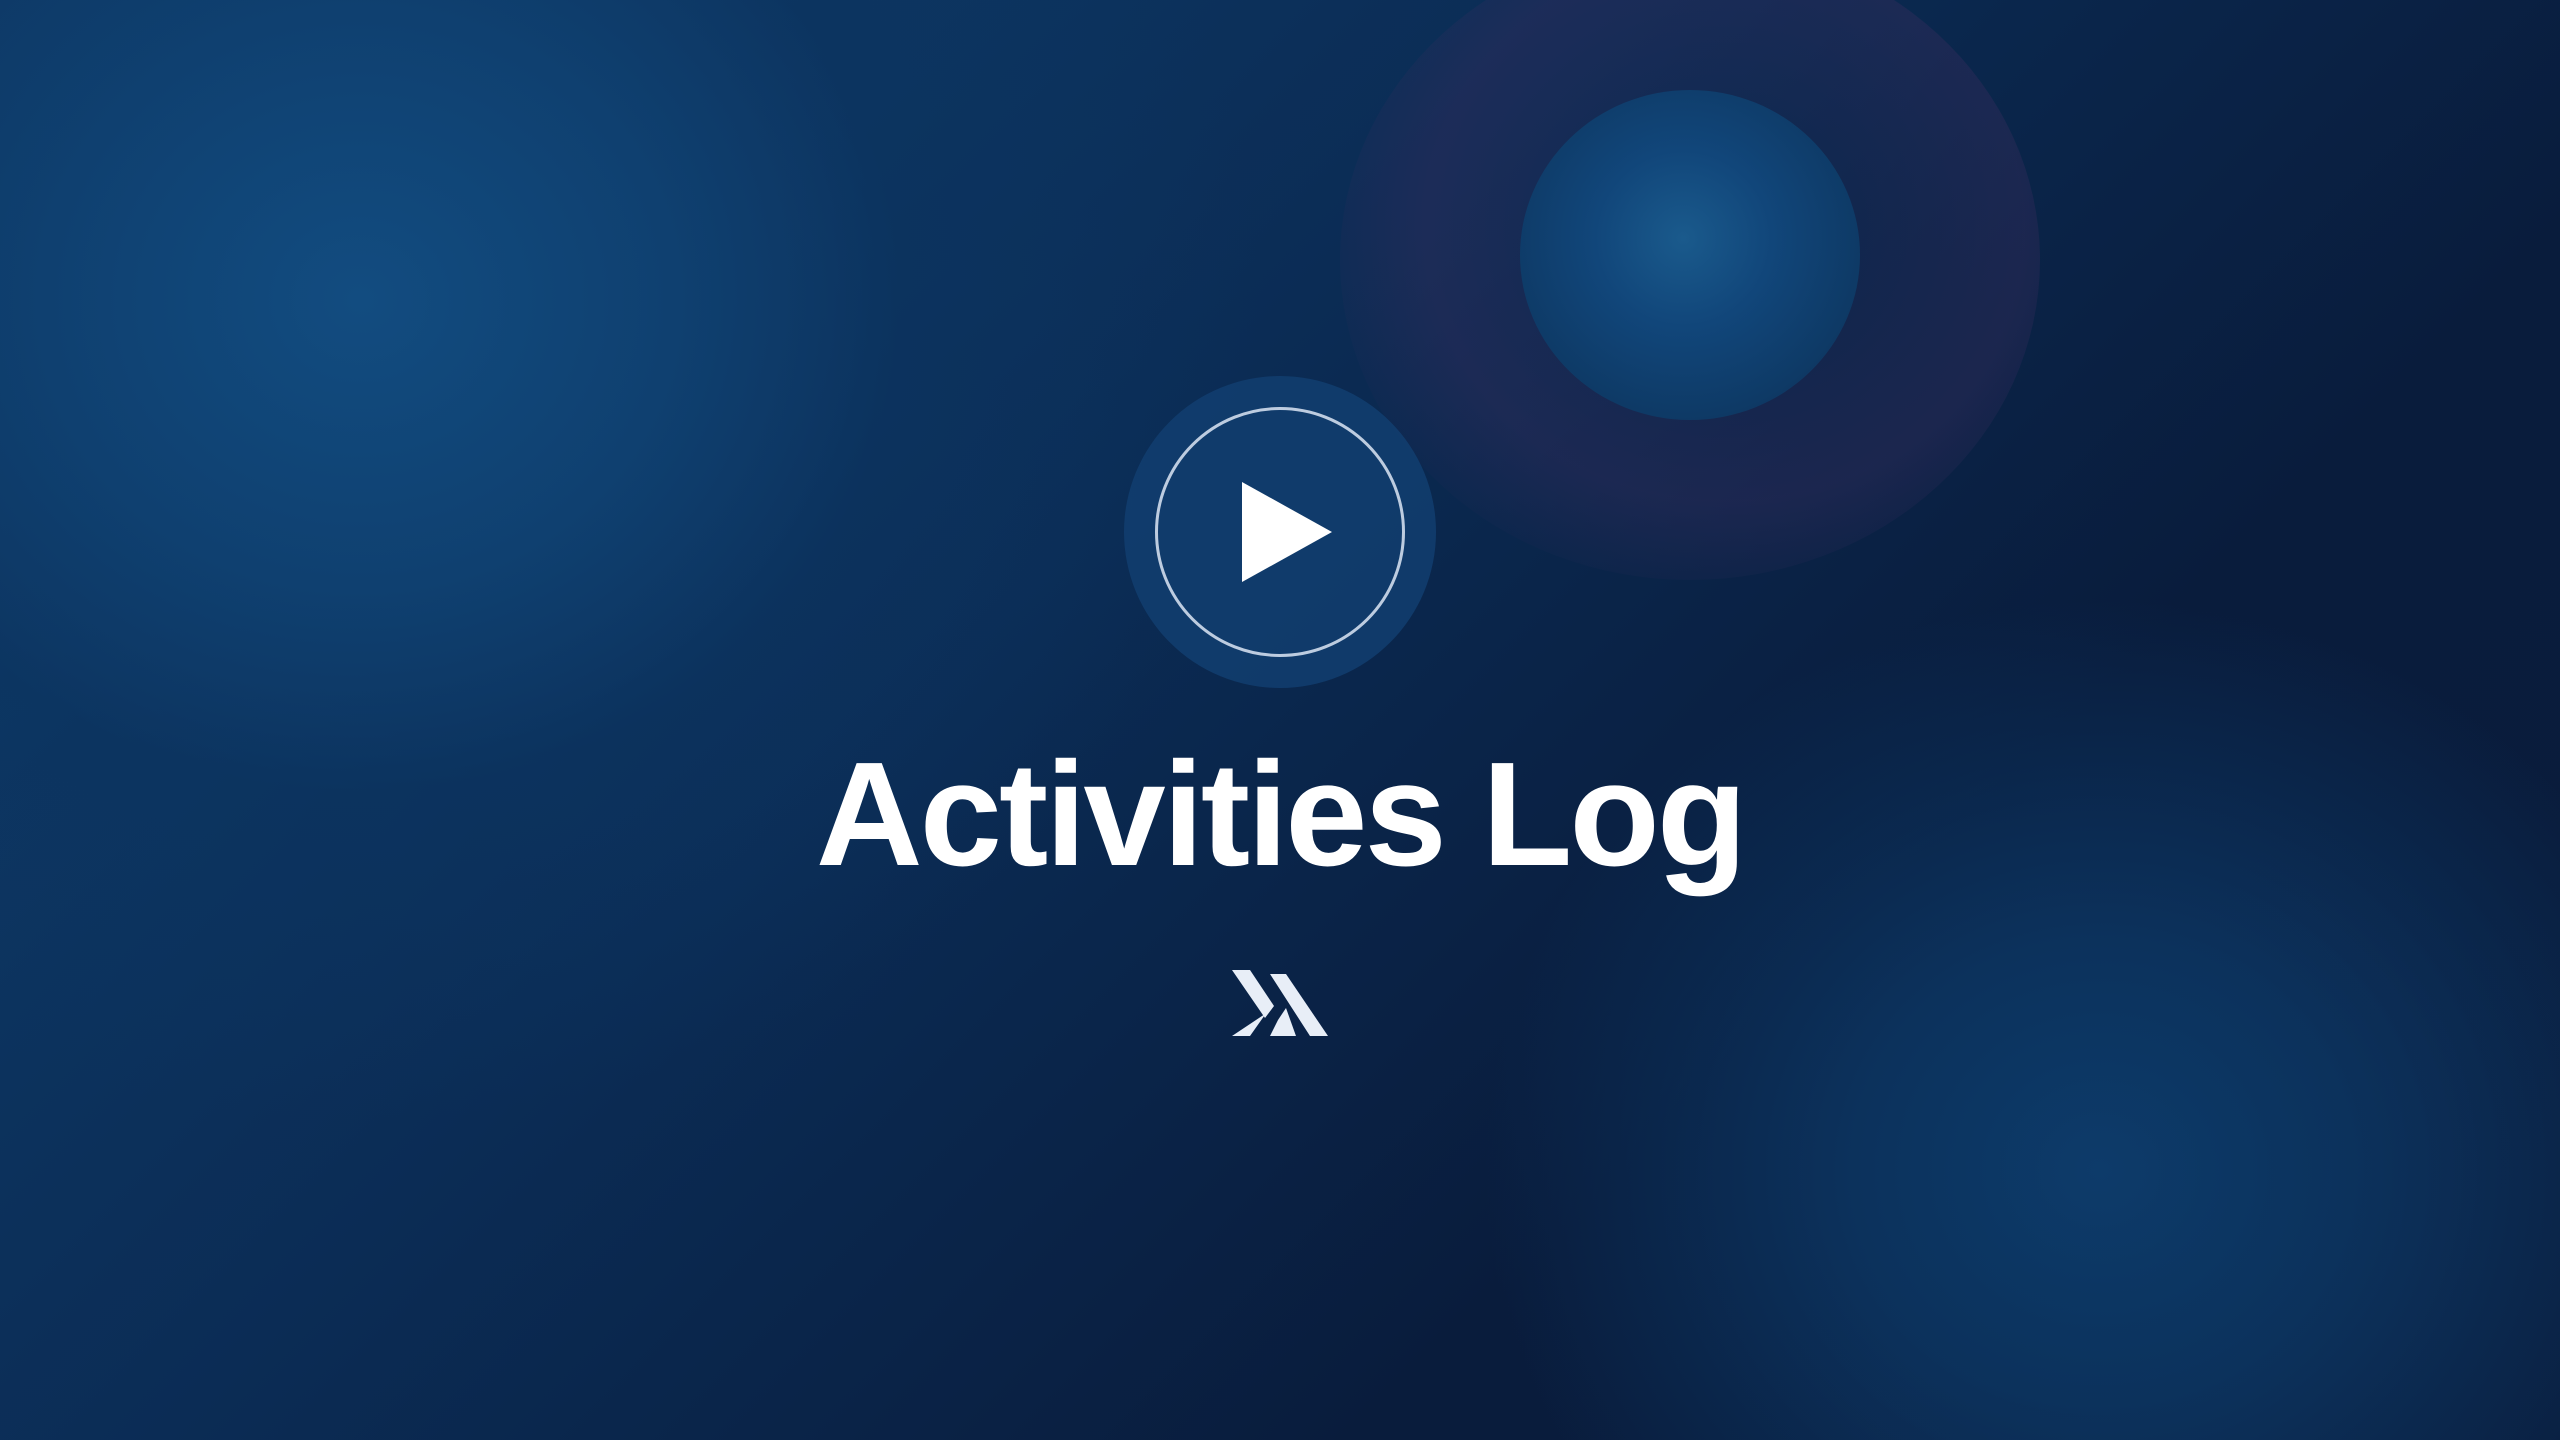 This screenshot has width=2560, height=1440. I want to click on background-decoration, so click(1690, 290).